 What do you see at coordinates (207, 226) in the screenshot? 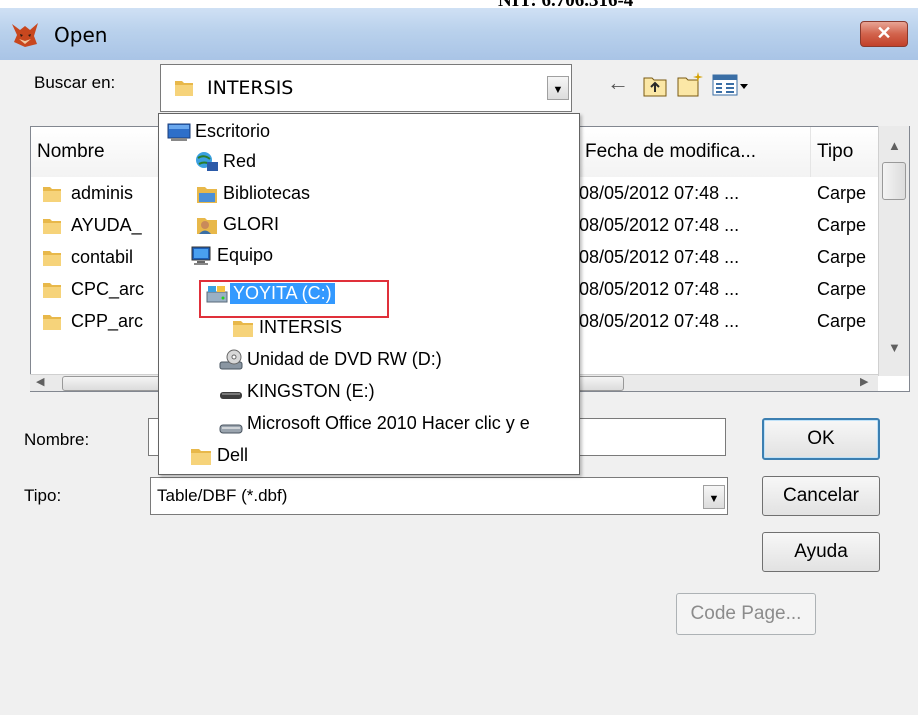
I see `user-icon` at bounding box center [207, 226].